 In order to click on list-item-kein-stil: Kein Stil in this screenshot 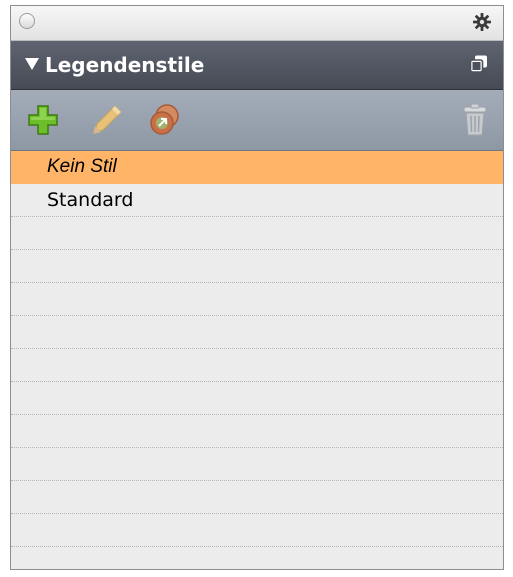, I will do `click(257, 167)`.